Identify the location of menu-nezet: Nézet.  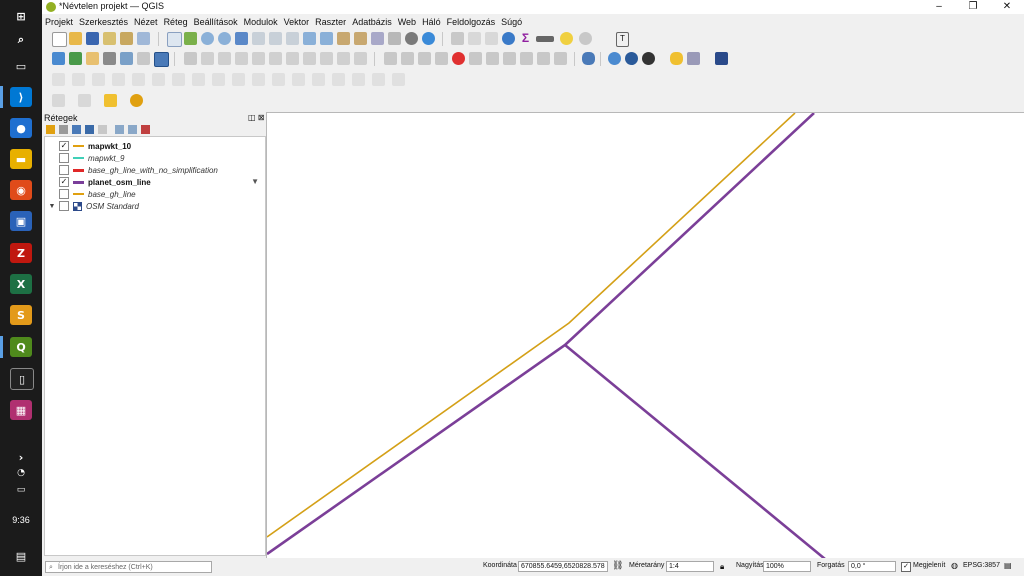
(146, 22).